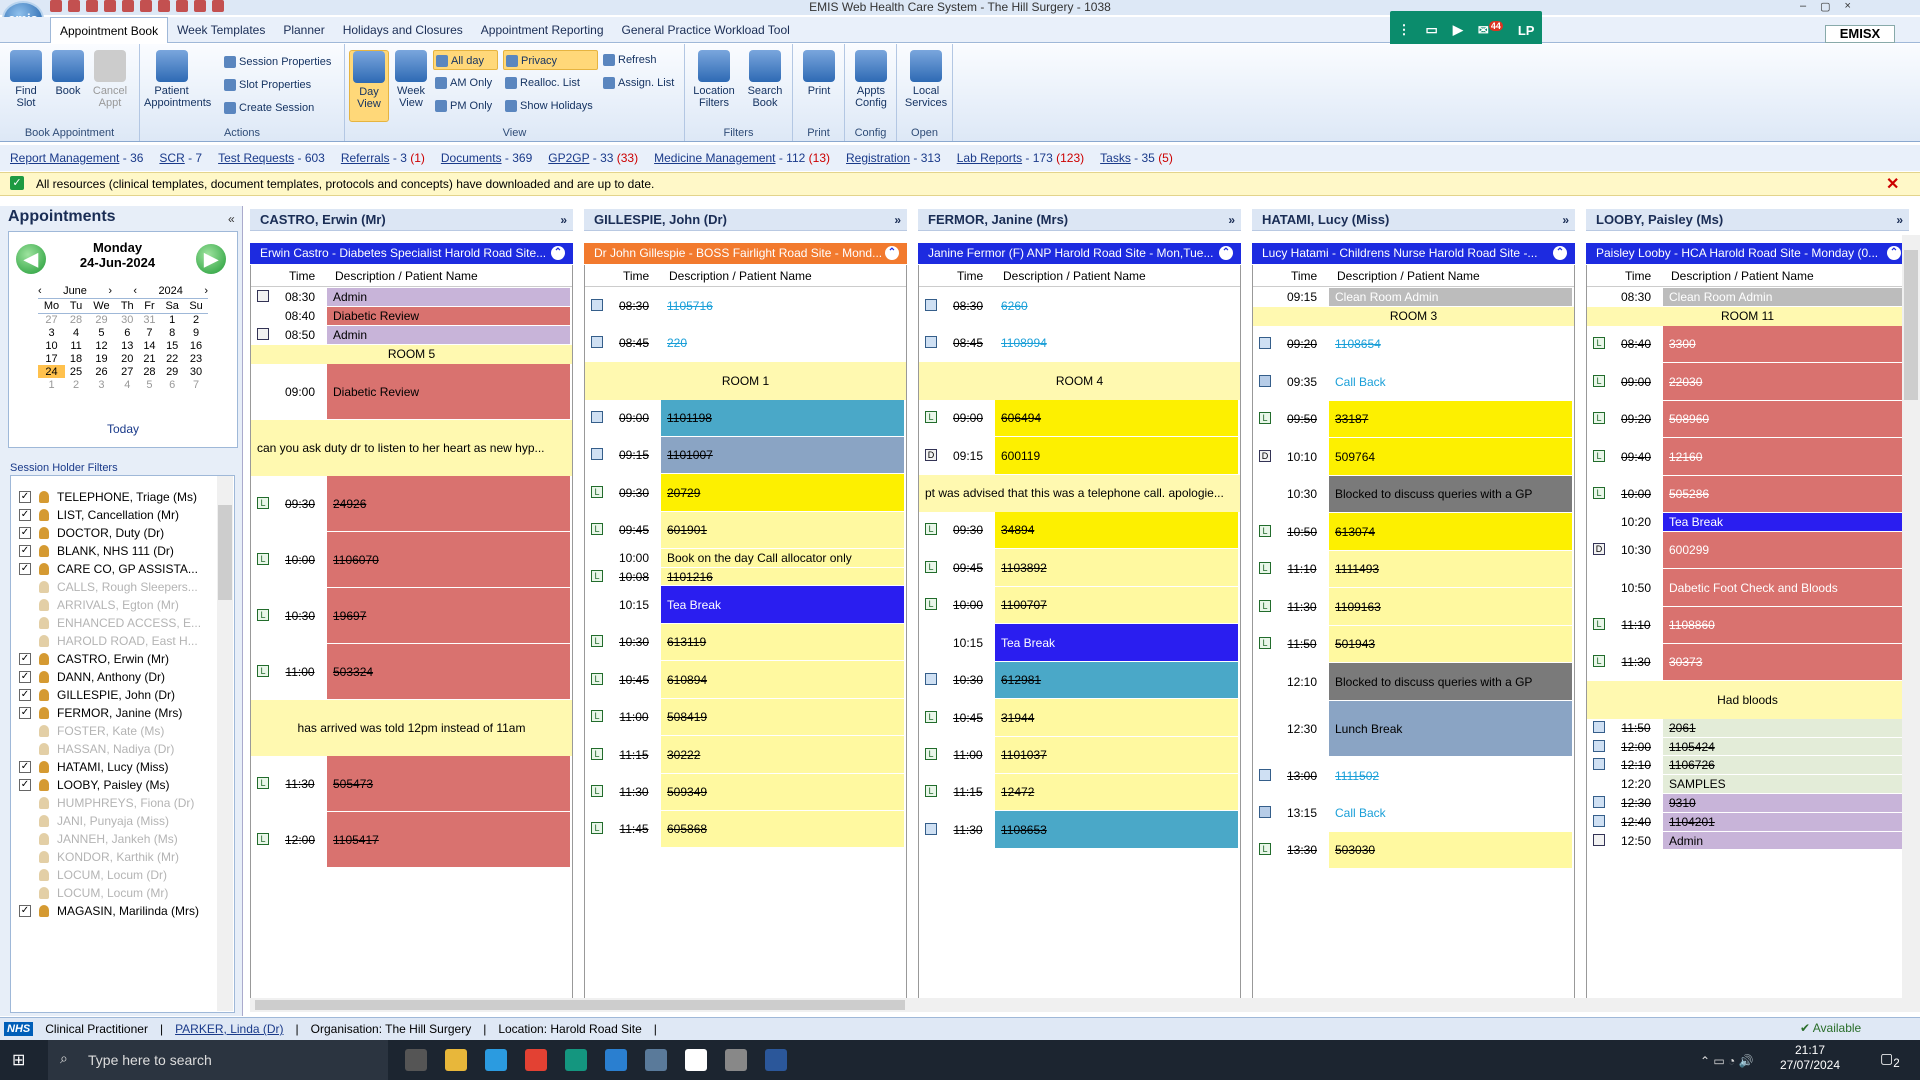 Image resolution: width=1920 pixels, height=1080 pixels. What do you see at coordinates (172, 332) in the screenshot?
I see `calendar-day: 8` at bounding box center [172, 332].